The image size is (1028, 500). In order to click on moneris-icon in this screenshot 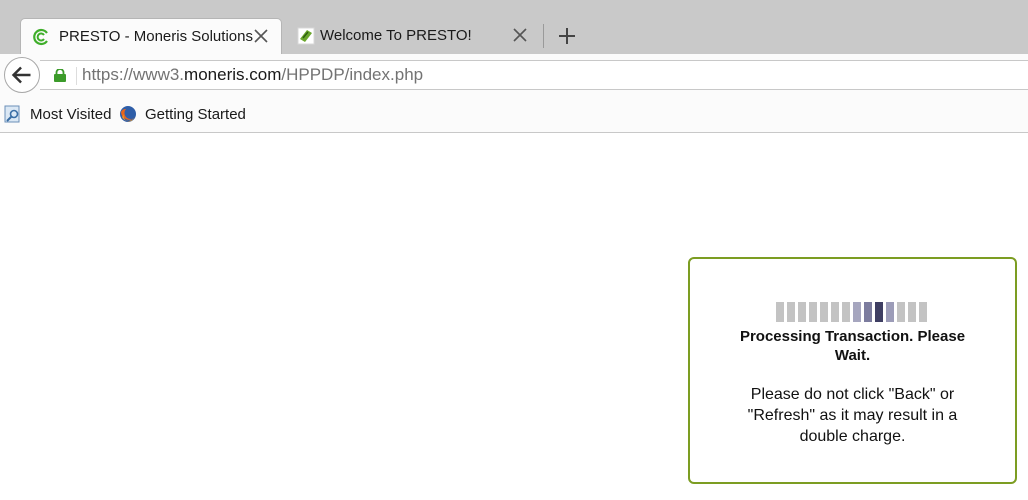, I will do `click(40, 37)`.